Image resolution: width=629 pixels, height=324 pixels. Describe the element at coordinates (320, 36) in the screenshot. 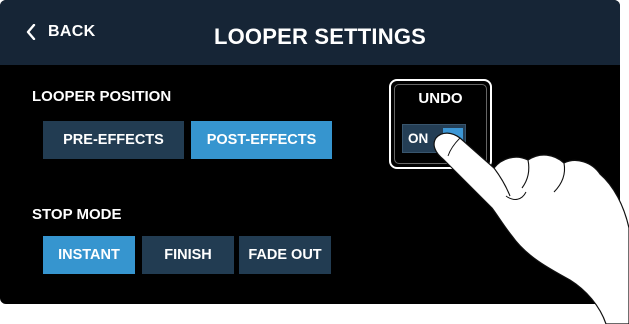

I see `page-title: LOOPER SETTINGS` at that location.